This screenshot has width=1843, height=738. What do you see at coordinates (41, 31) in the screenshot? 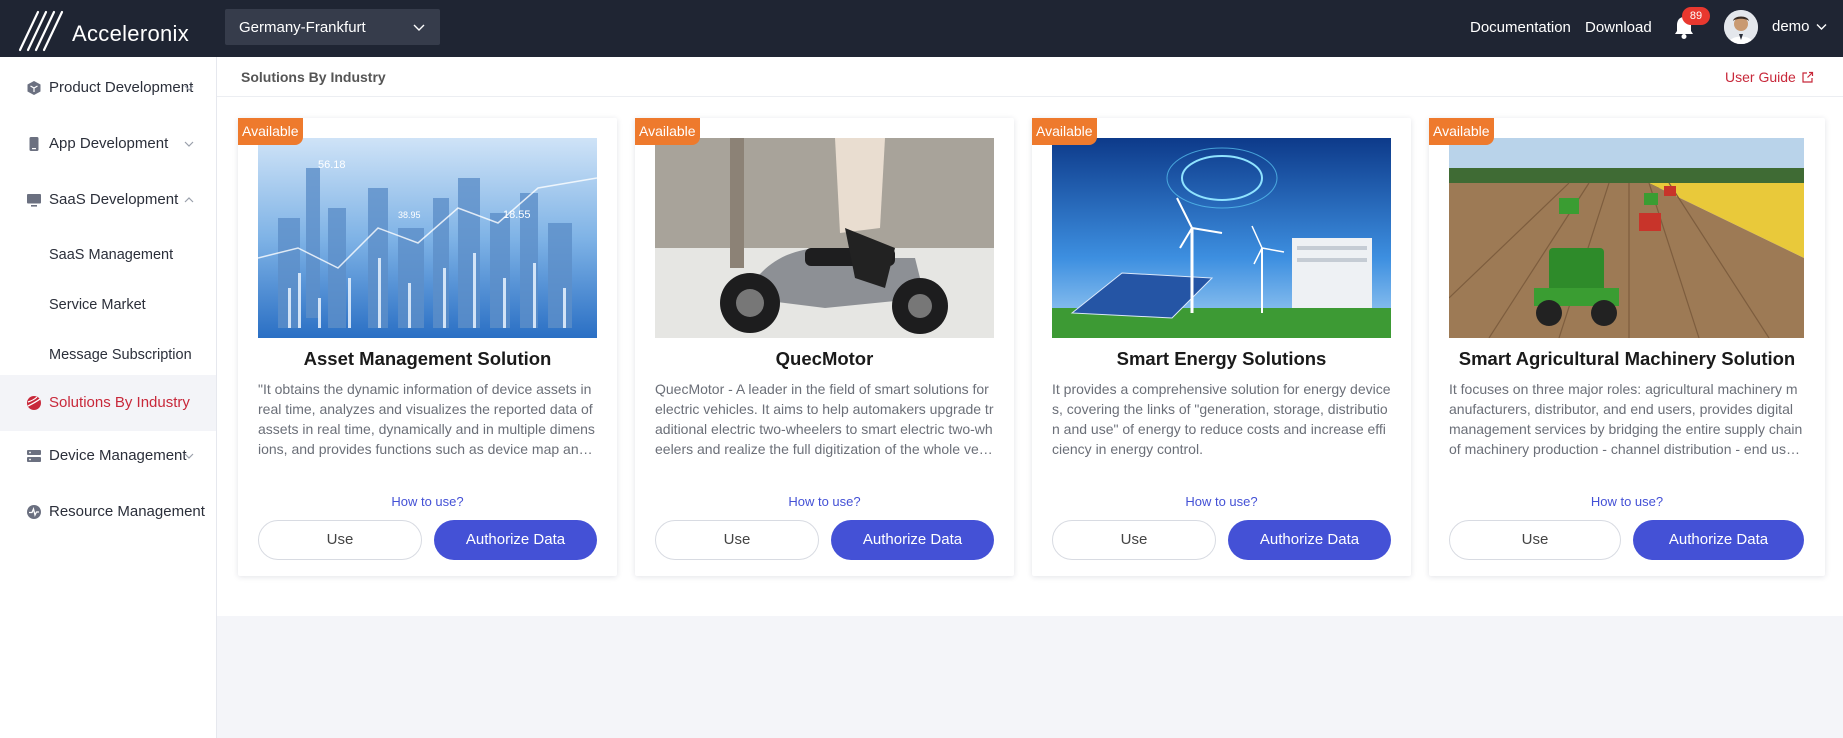
I see `logo-mark-icon` at bounding box center [41, 31].